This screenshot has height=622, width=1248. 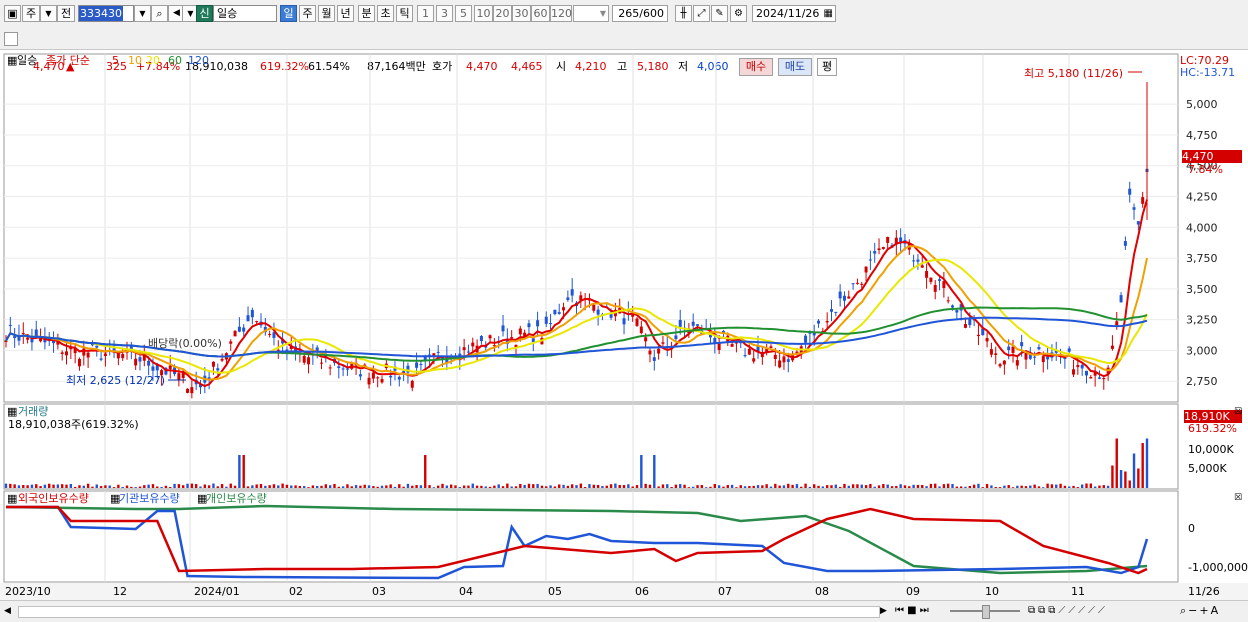 What do you see at coordinates (463, 13) in the screenshot?
I see `interval-5: 5` at bounding box center [463, 13].